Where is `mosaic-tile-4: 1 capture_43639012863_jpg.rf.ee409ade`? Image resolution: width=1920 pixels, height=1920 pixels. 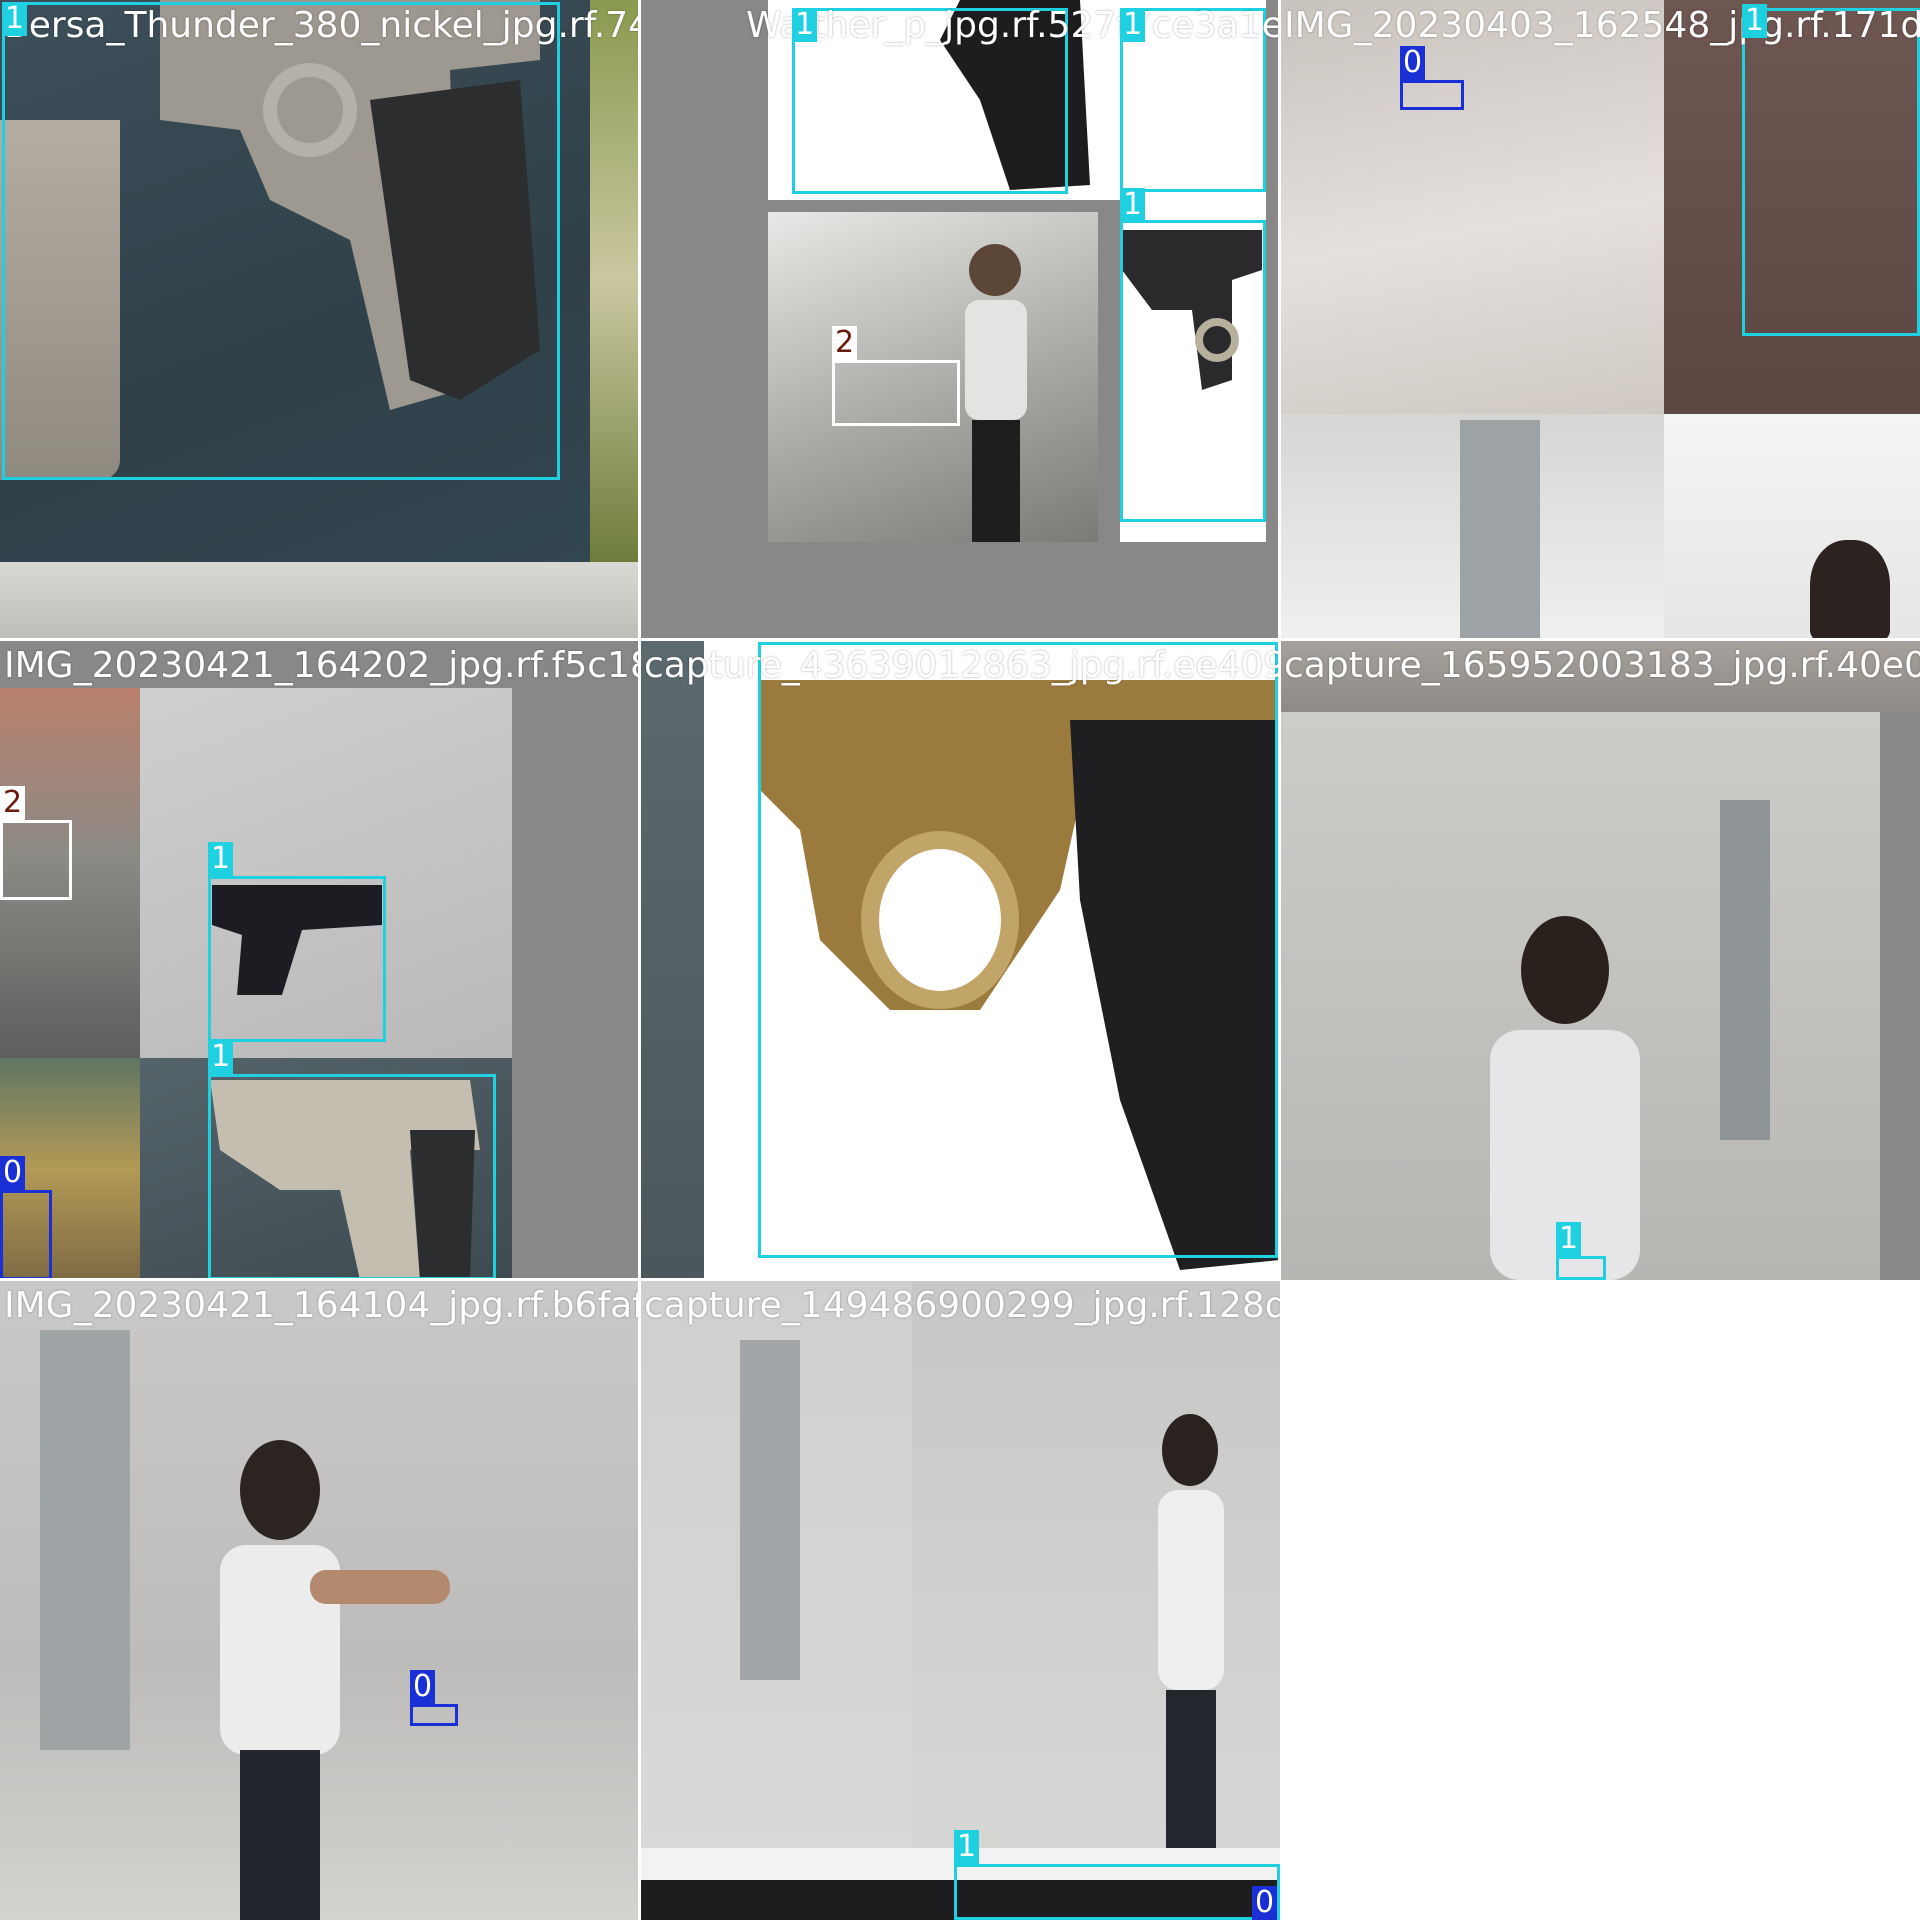
mosaic-tile-4: 1 capture_43639012863_jpg.rf.ee409ade is located at coordinates (960, 960).